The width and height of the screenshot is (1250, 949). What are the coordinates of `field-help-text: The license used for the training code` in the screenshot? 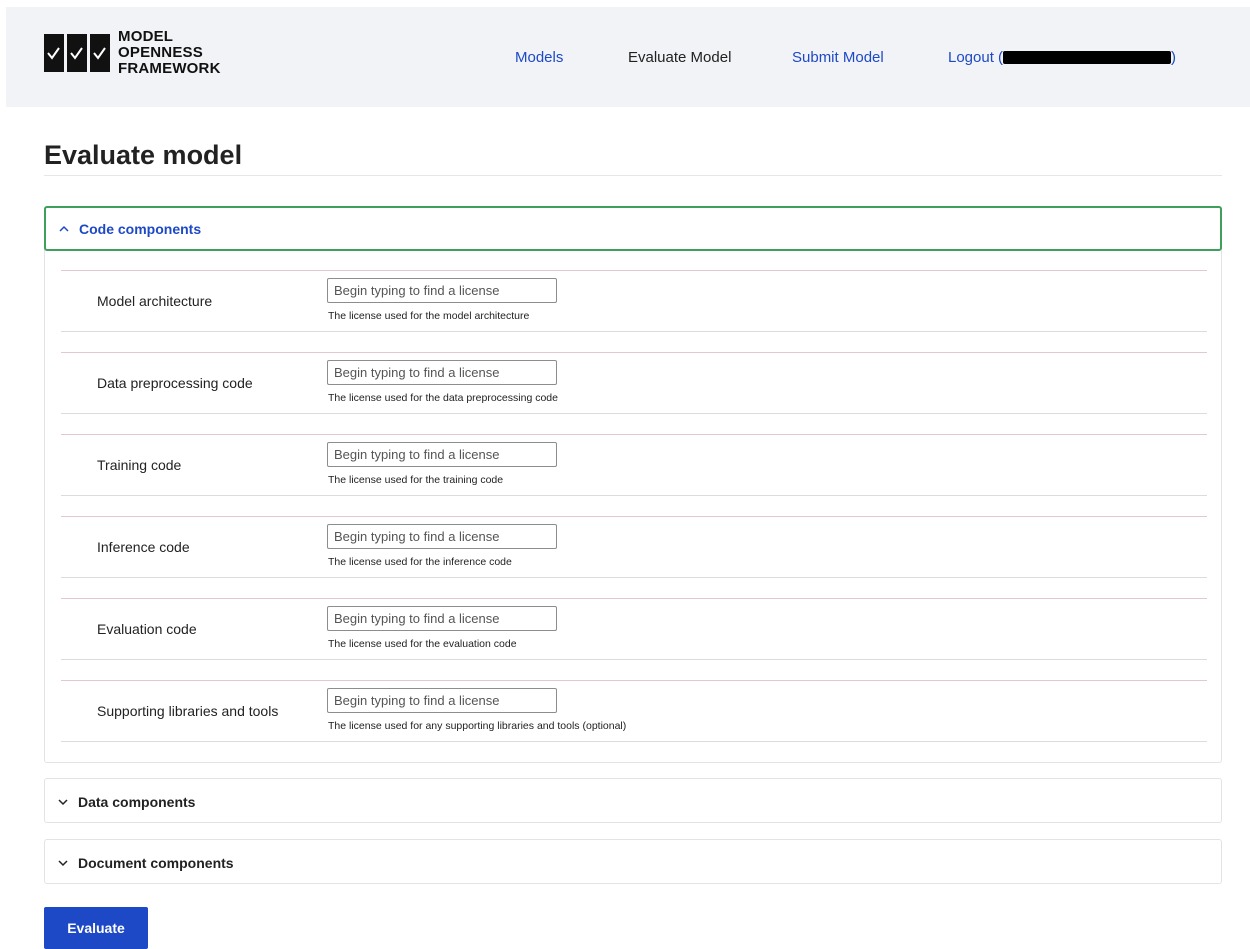 It's located at (416, 480).